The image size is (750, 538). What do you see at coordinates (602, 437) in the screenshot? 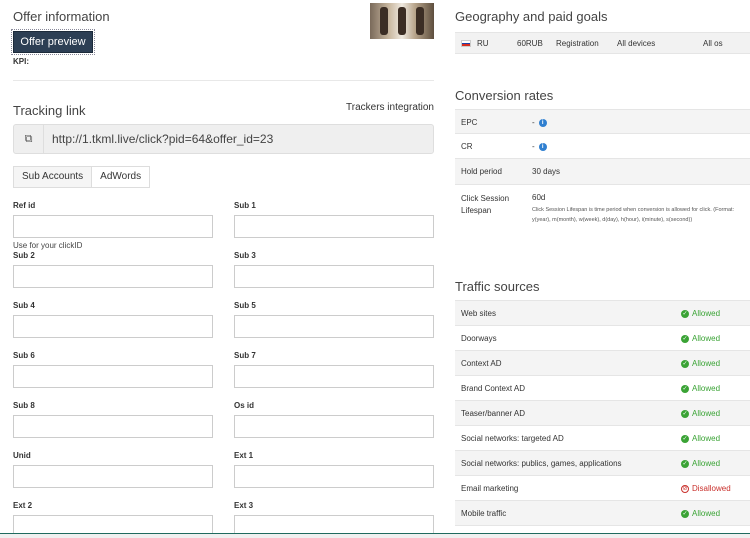
I see `traffic-source-row: Social networks: targeted AD ✓ Allowed` at bounding box center [602, 437].